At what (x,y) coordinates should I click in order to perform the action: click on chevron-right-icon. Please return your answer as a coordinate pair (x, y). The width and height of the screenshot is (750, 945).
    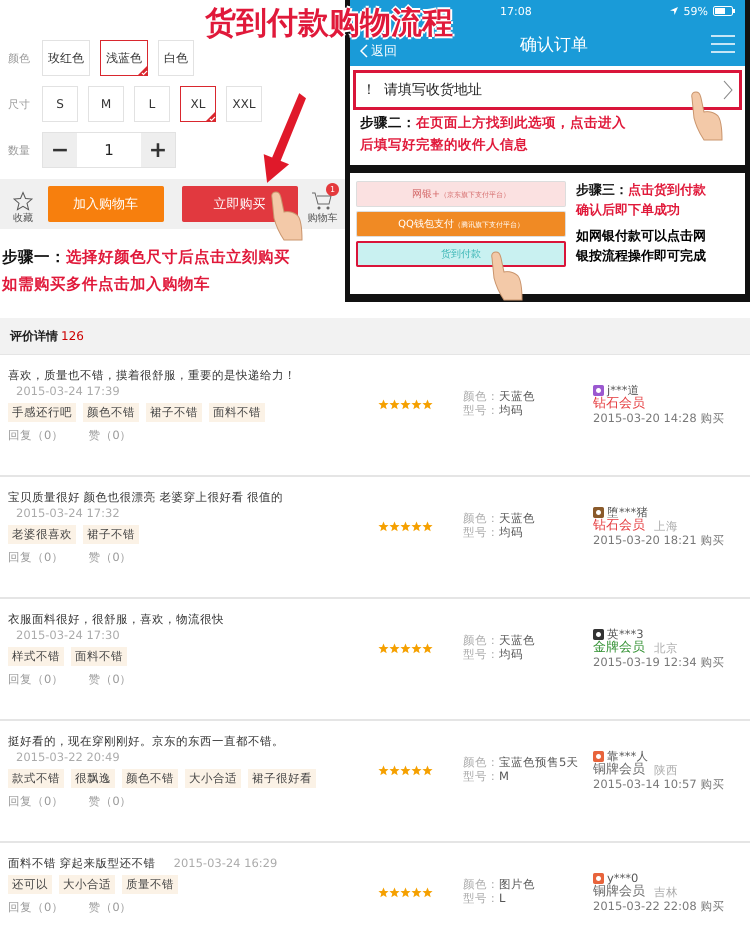
    Looking at the image, I should click on (728, 90).